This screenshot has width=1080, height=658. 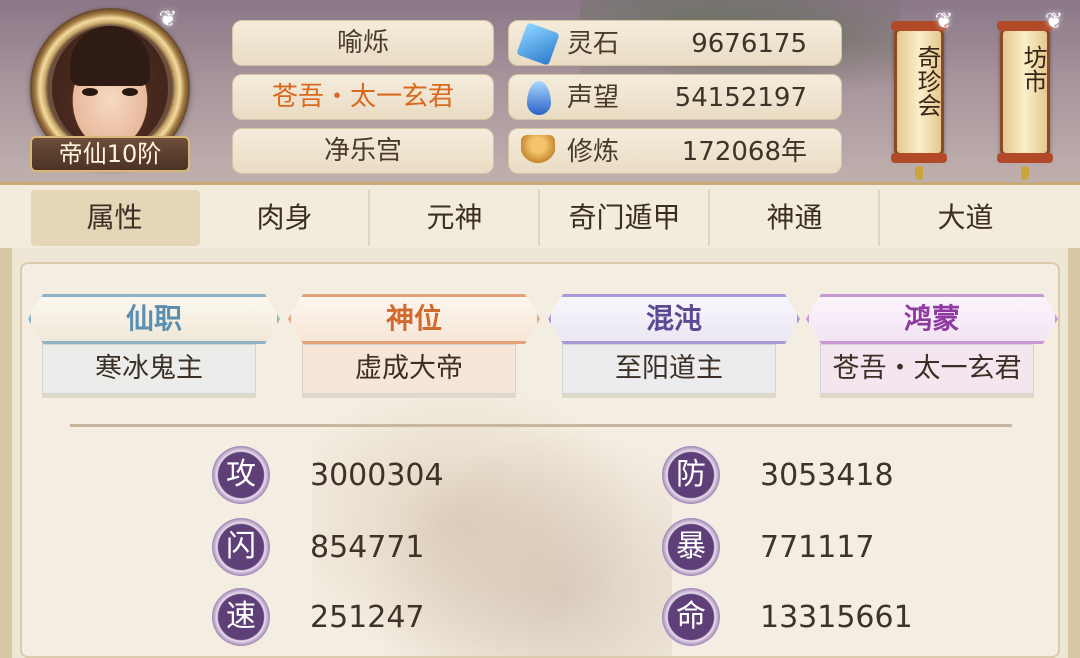 What do you see at coordinates (363, 43) in the screenshot?
I see `player-name: 喻烁` at bounding box center [363, 43].